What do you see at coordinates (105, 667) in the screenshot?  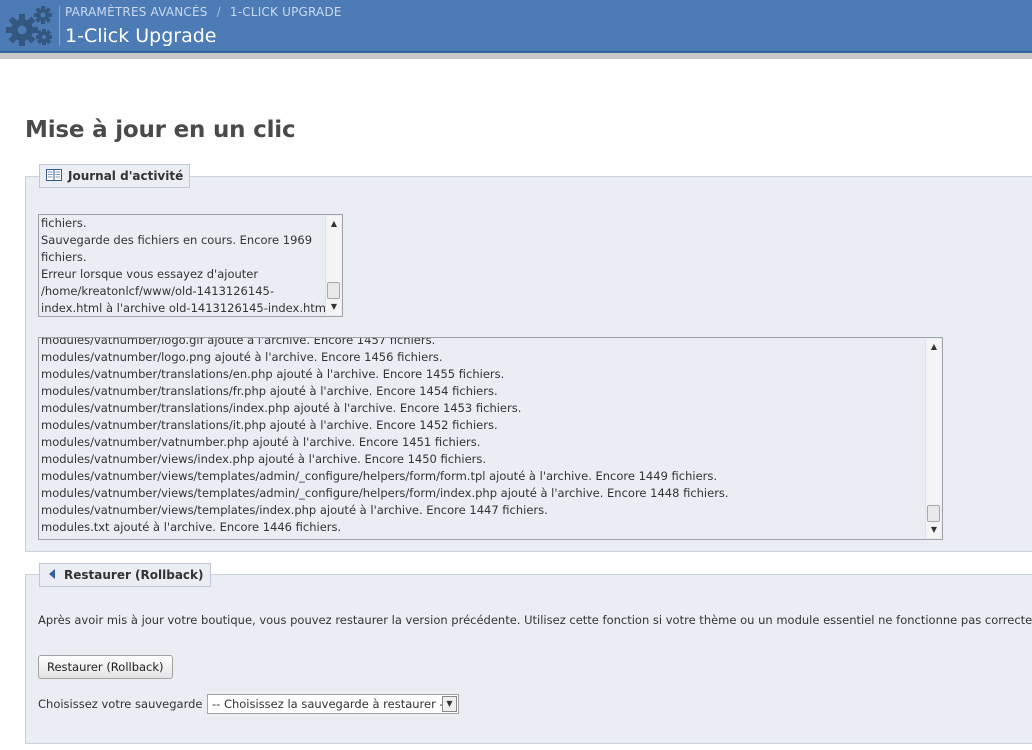 I see `rollback-button: Restaurer (Rollback)` at bounding box center [105, 667].